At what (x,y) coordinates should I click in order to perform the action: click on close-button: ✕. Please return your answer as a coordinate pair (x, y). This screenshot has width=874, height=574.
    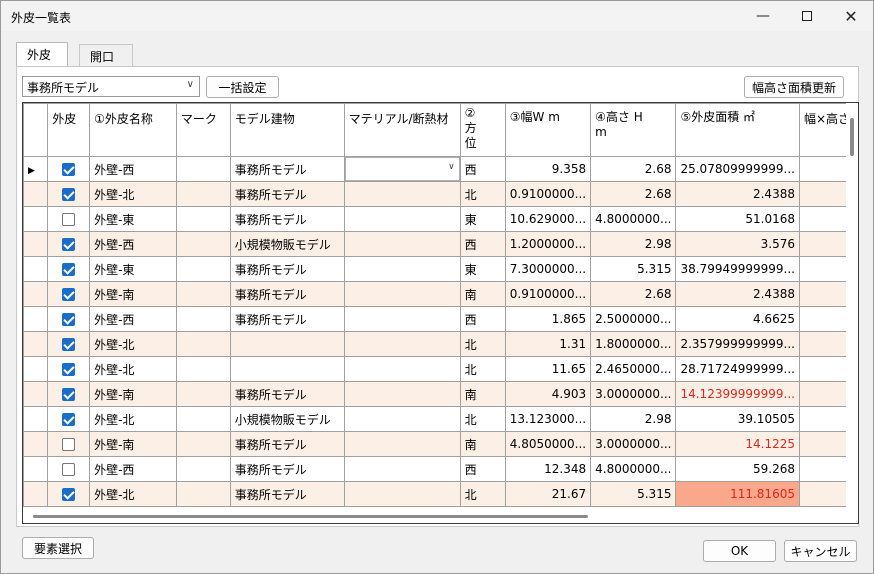
    Looking at the image, I should click on (851, 16).